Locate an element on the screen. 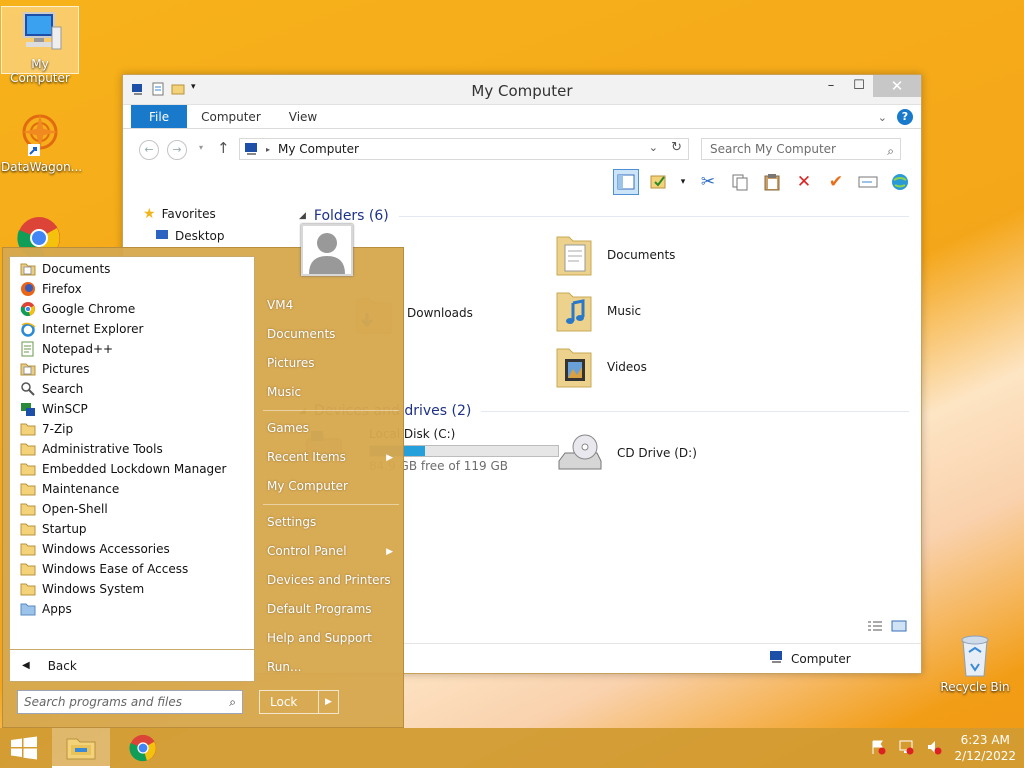 The image size is (1024, 768). action-center-flag-icon is located at coordinates (878, 748).